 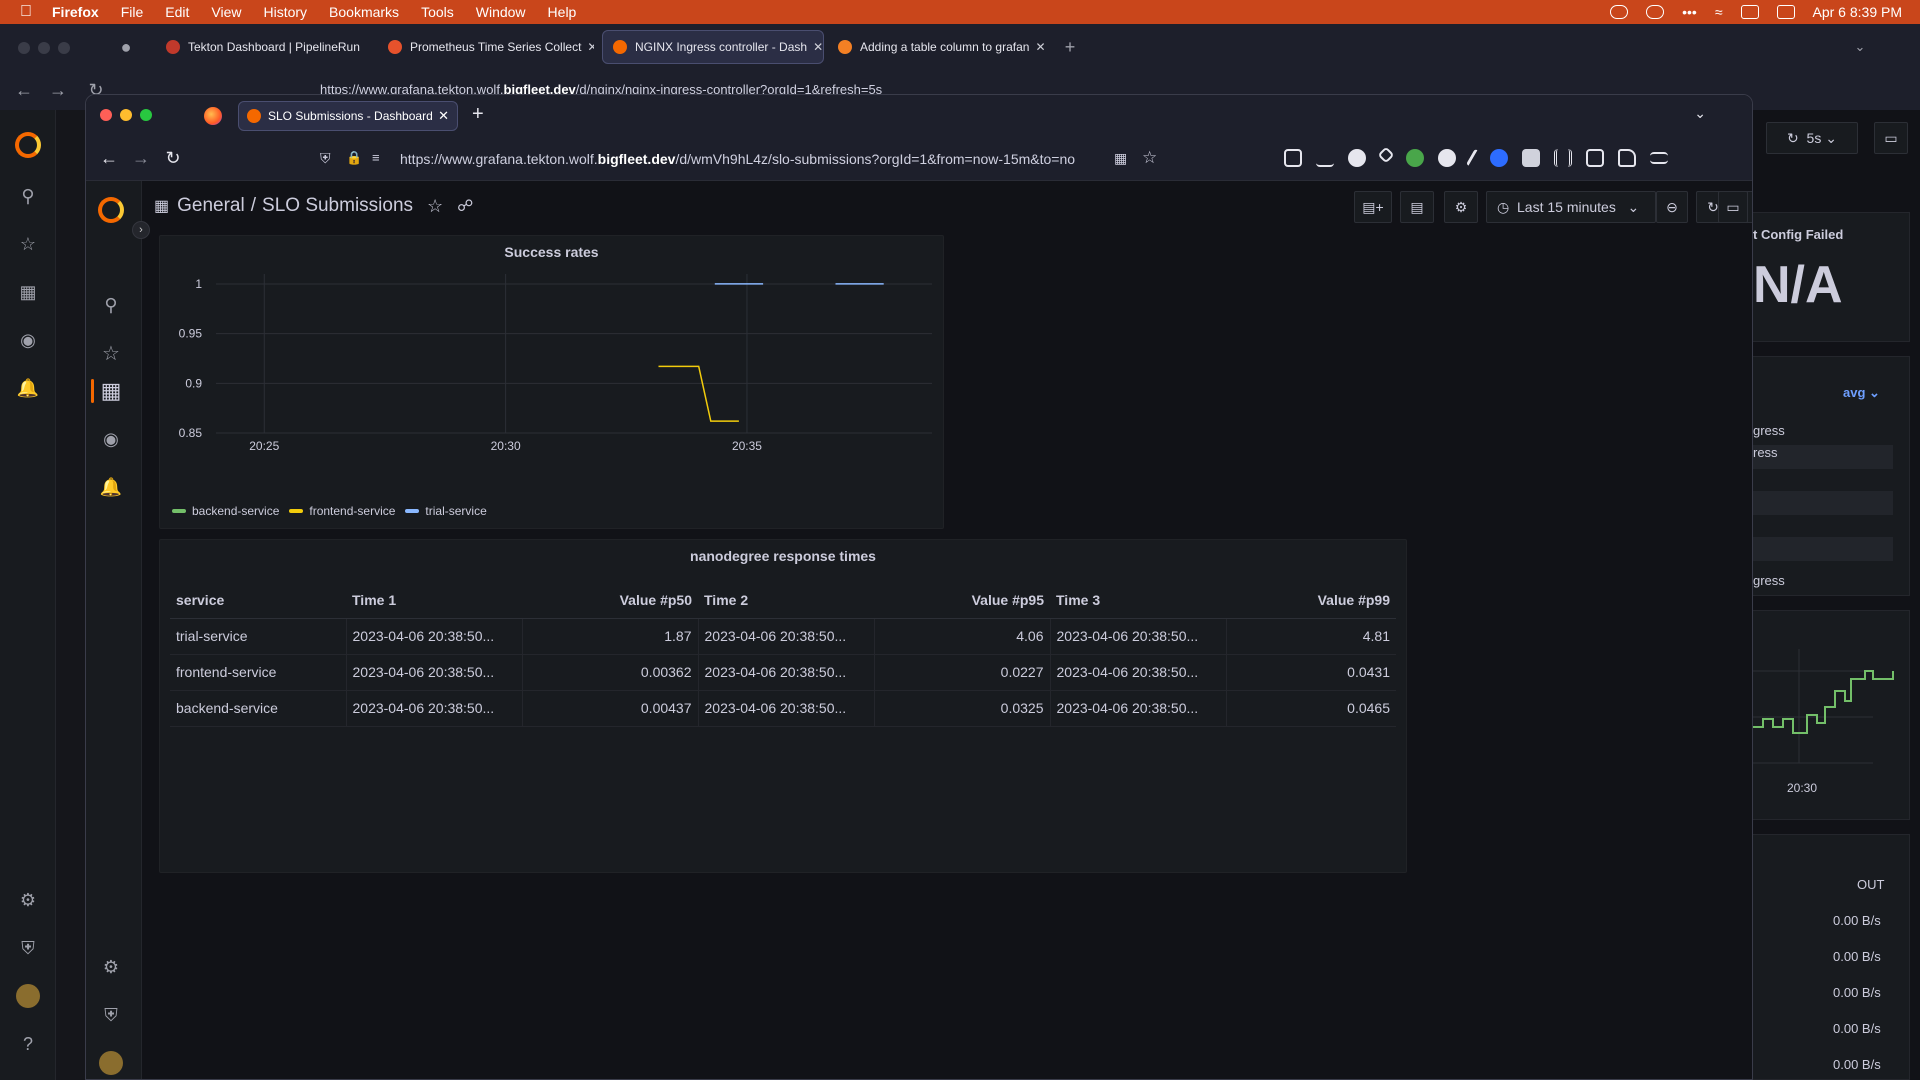 What do you see at coordinates (1357, 158) in the screenshot?
I see `extension-j-icon` at bounding box center [1357, 158].